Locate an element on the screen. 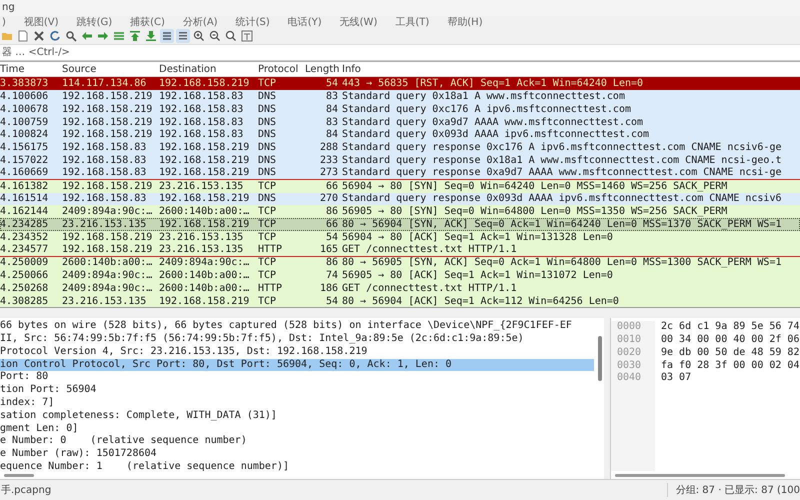 This screenshot has width=800, height=500. packet-row: 4.308285 23.216.153.135 192.168.158.219 TCP 54 80 → 56904 [ACK] Seq=1 Ack=112 Win=64256 Len=0 is located at coordinates (400, 301).